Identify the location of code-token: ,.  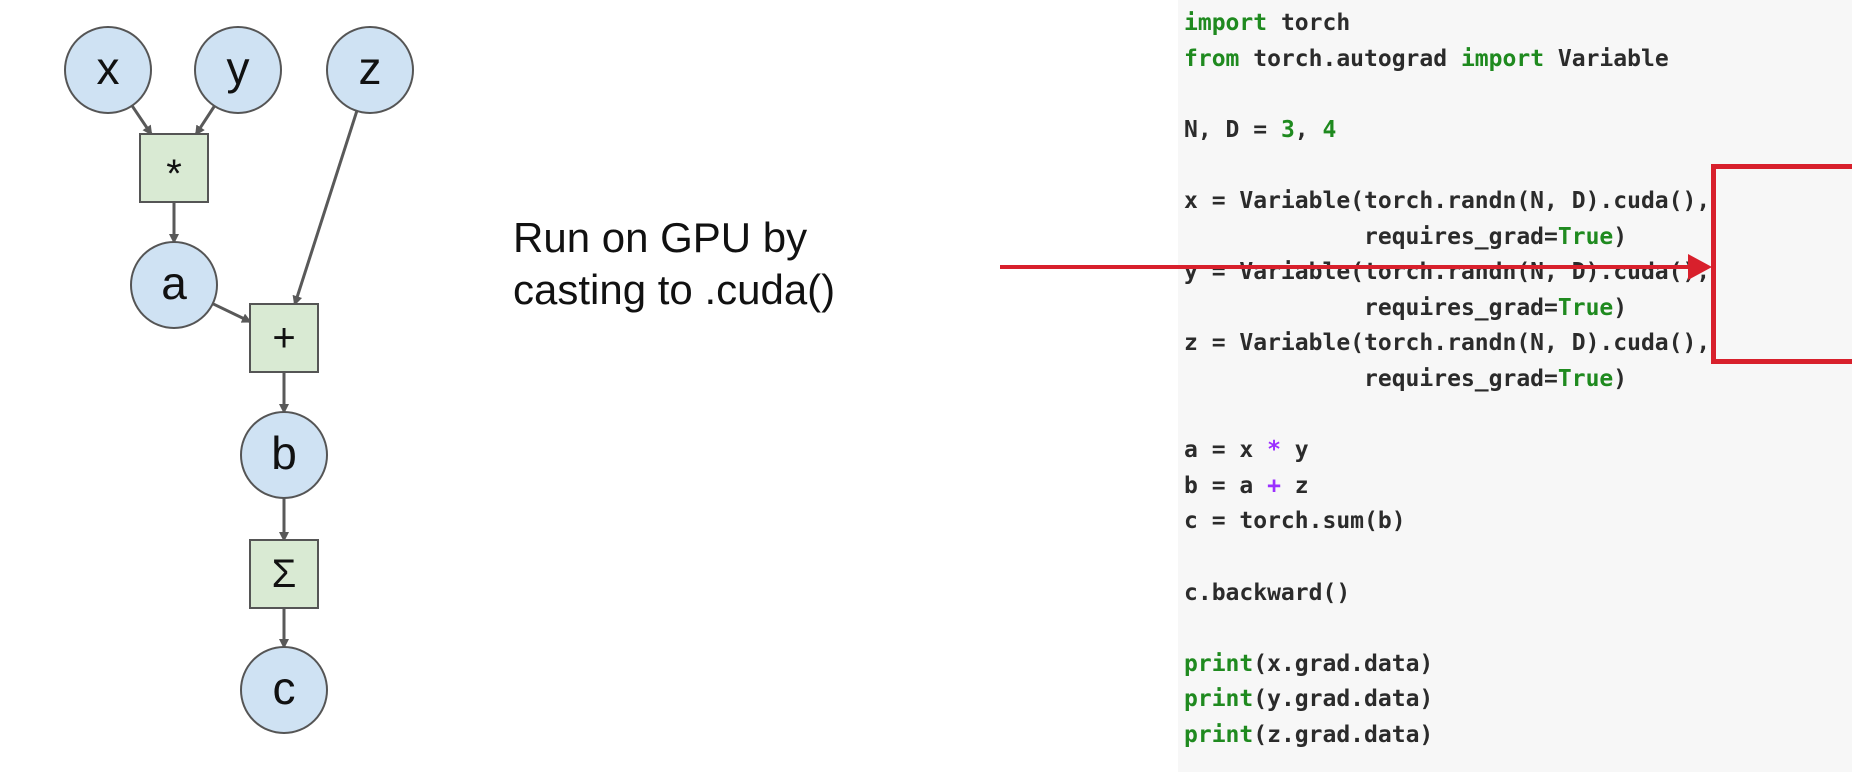
(1308, 129).